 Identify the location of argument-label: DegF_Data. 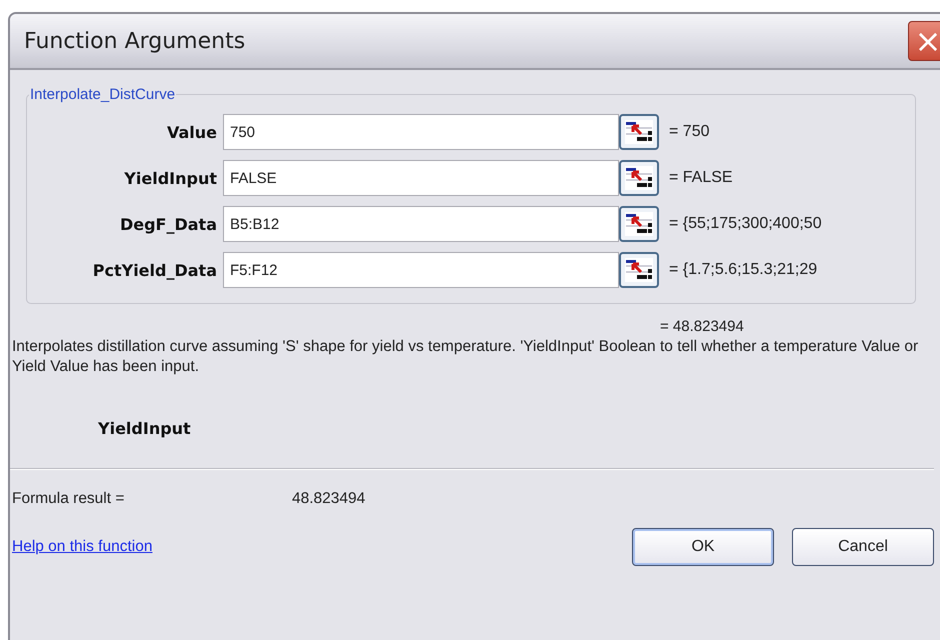
(168, 224).